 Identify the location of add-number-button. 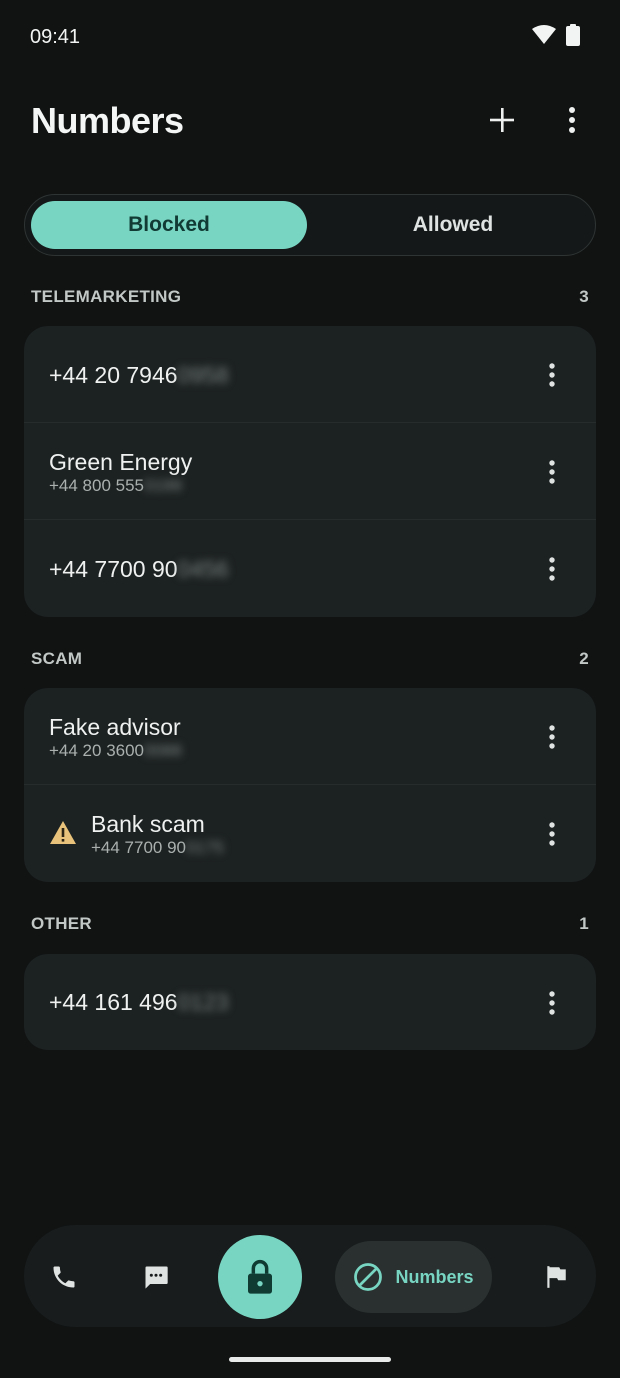
(502, 122).